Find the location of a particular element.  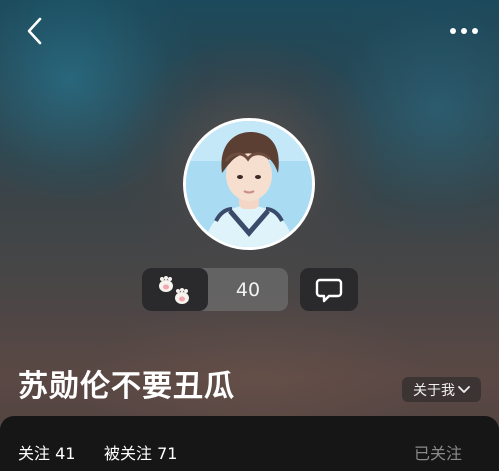

profile-action-row: 40 is located at coordinates (250, 289).